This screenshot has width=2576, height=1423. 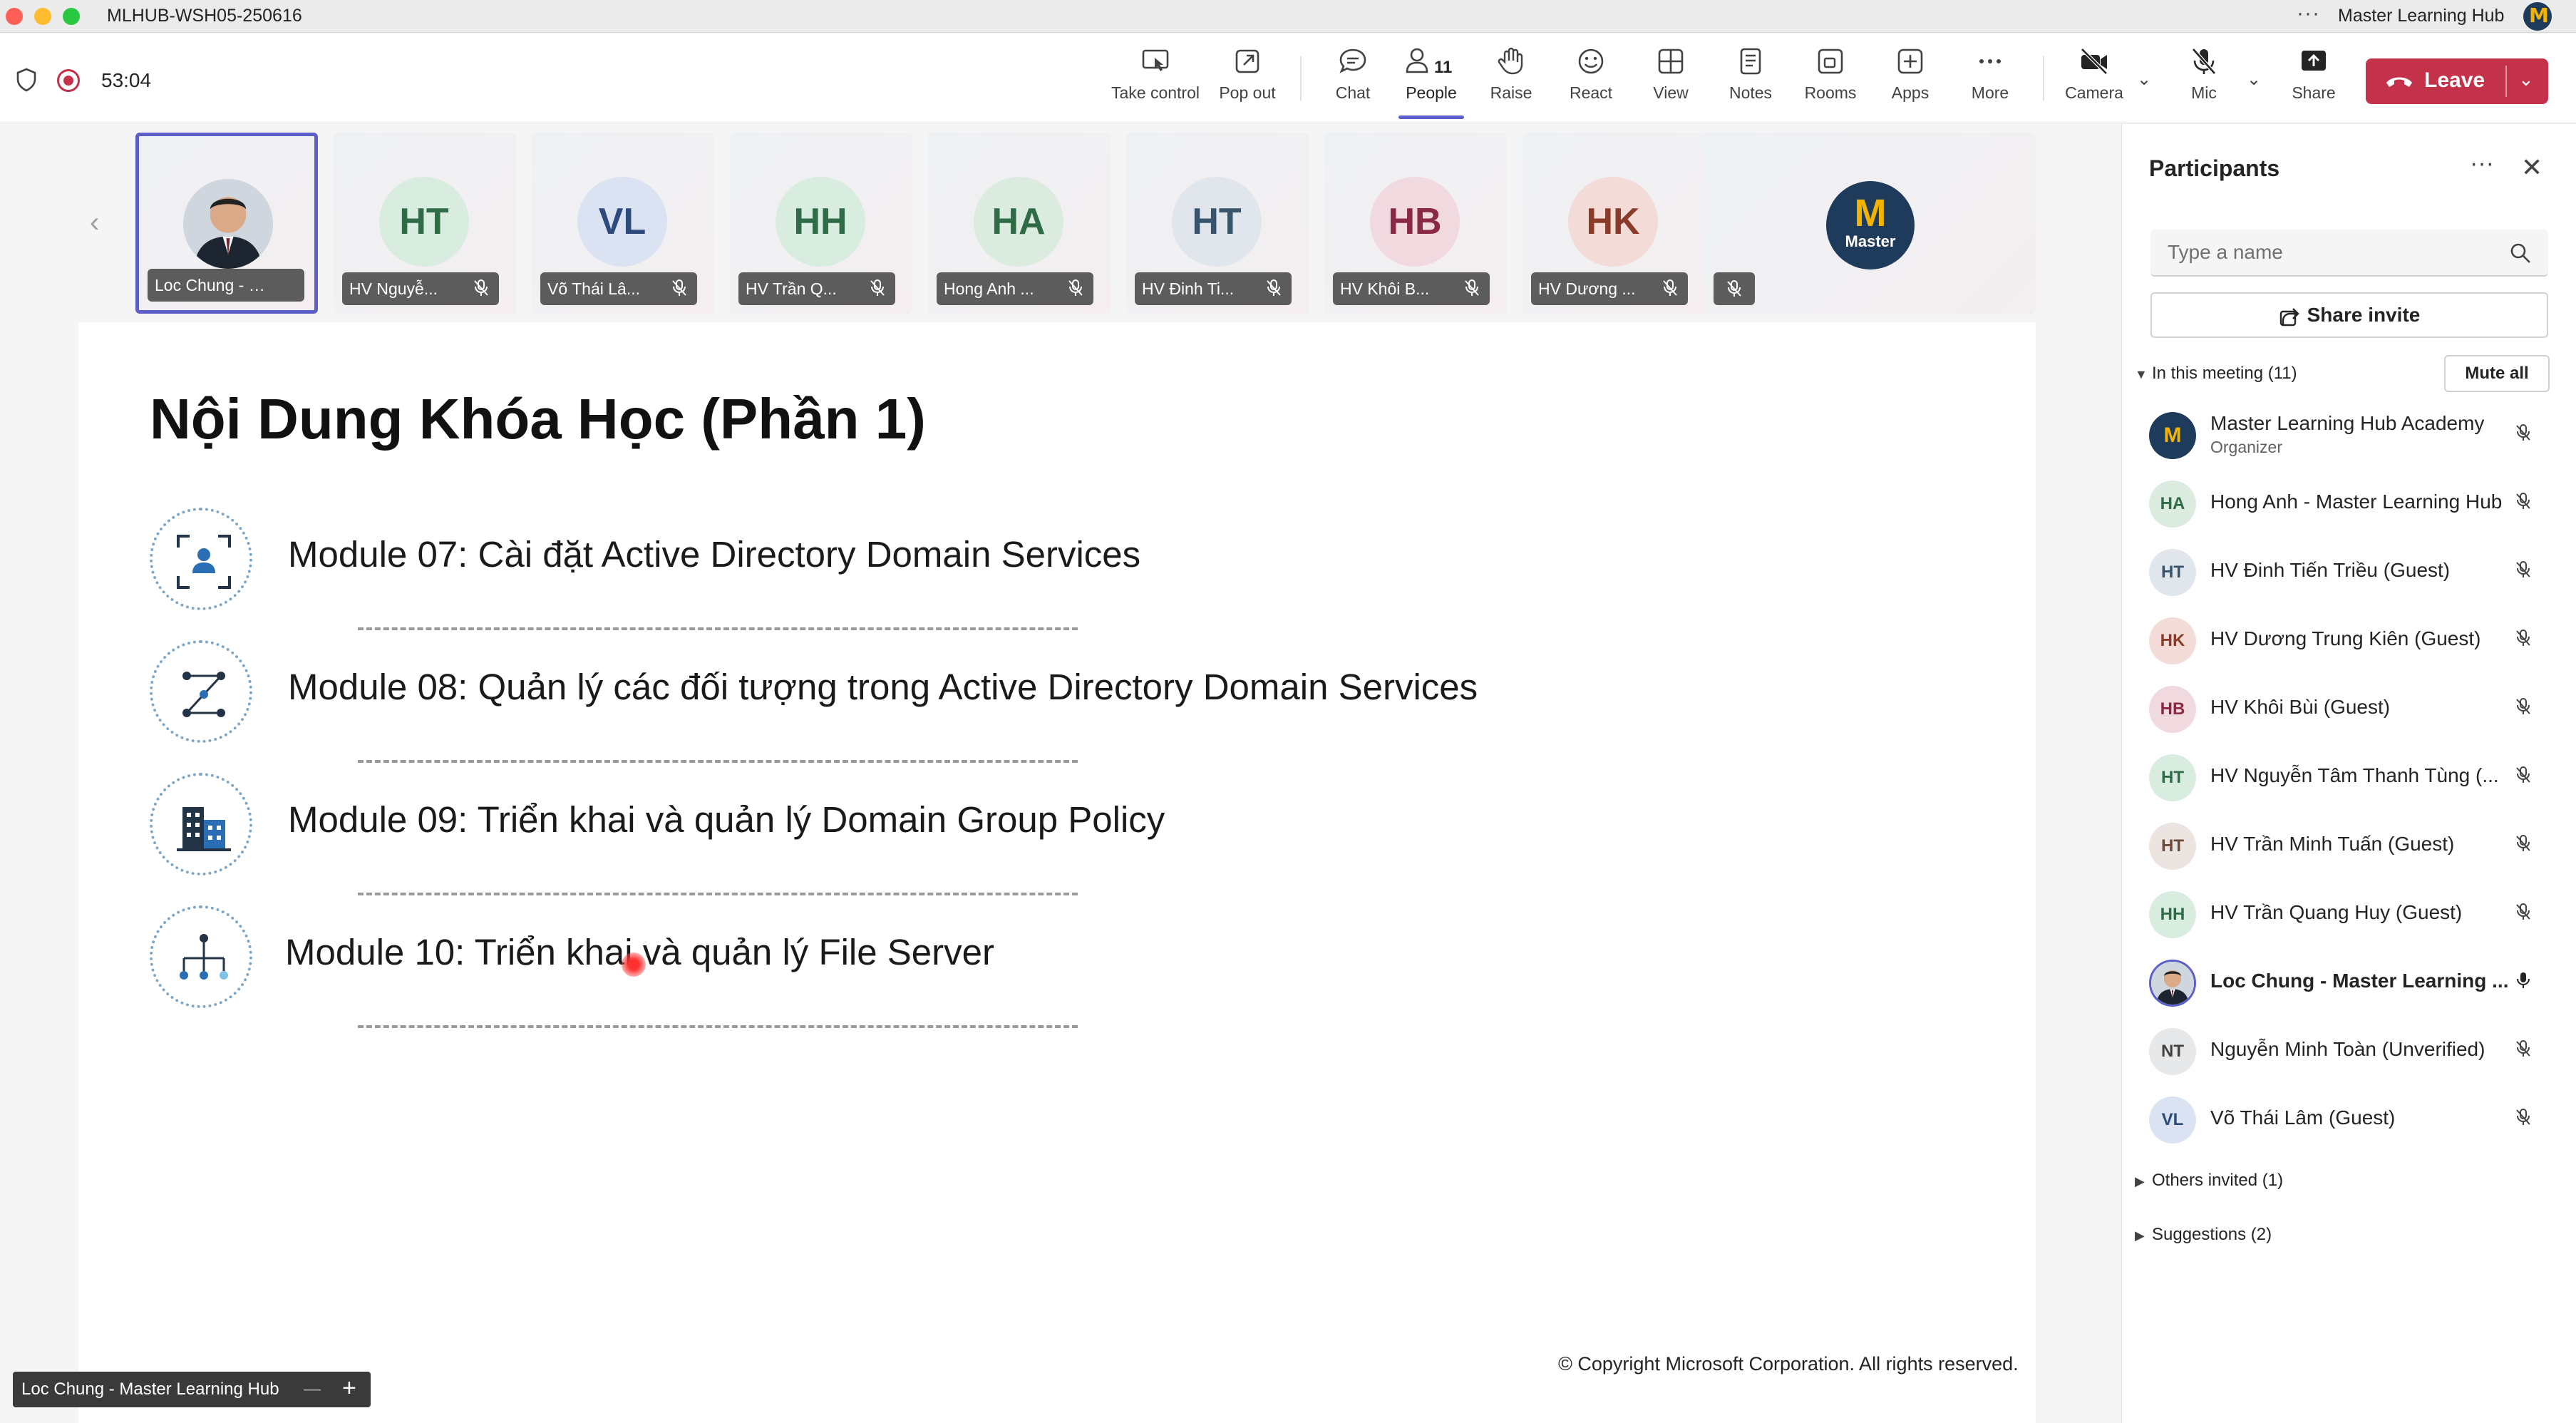 What do you see at coordinates (1431, 81) in the screenshot?
I see `people-button: People` at bounding box center [1431, 81].